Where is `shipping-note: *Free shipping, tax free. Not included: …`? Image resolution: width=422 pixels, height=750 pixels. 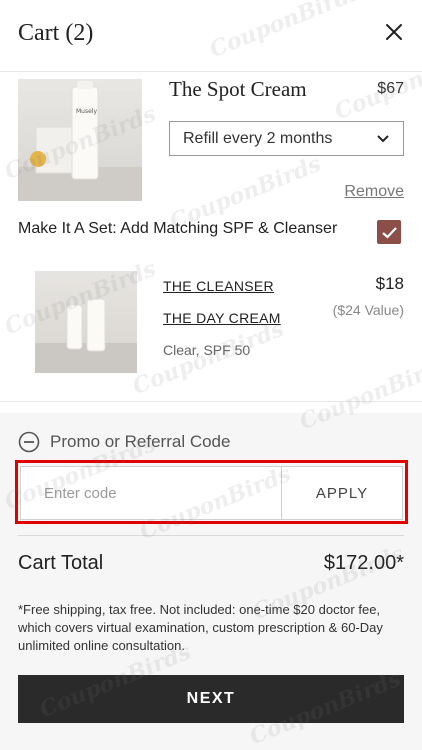
shipping-note: *Free shipping, tax free. Not included: … is located at coordinates (200, 627).